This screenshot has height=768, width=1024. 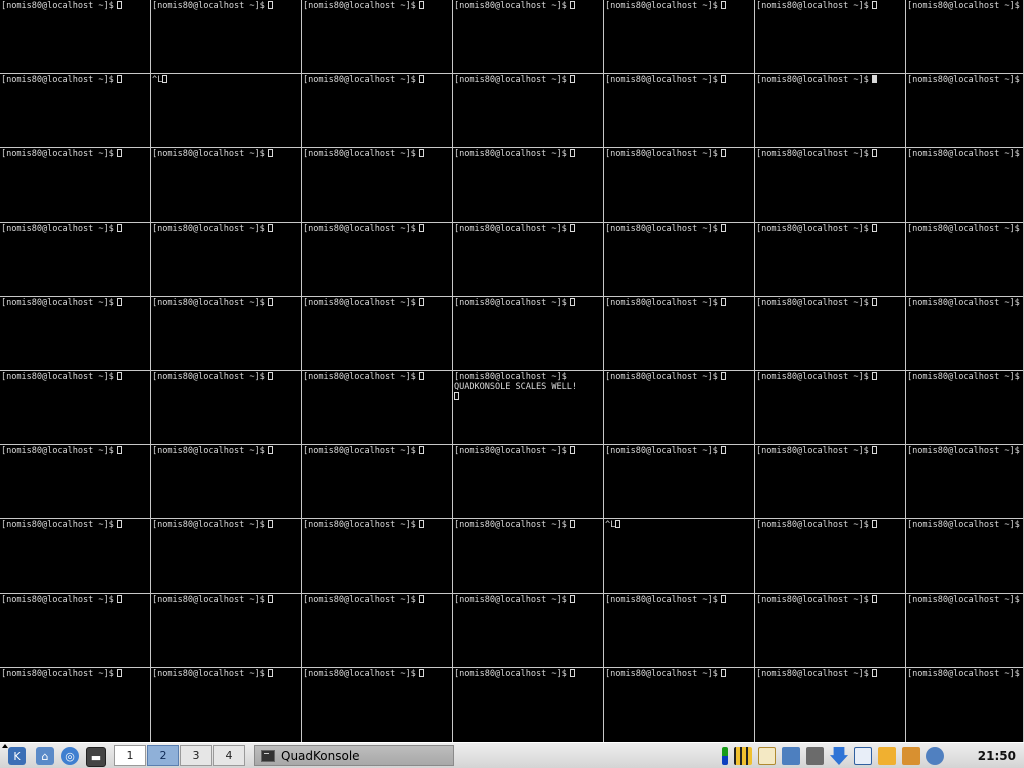 I want to click on korganizer-icon, so click(x=767, y=756).